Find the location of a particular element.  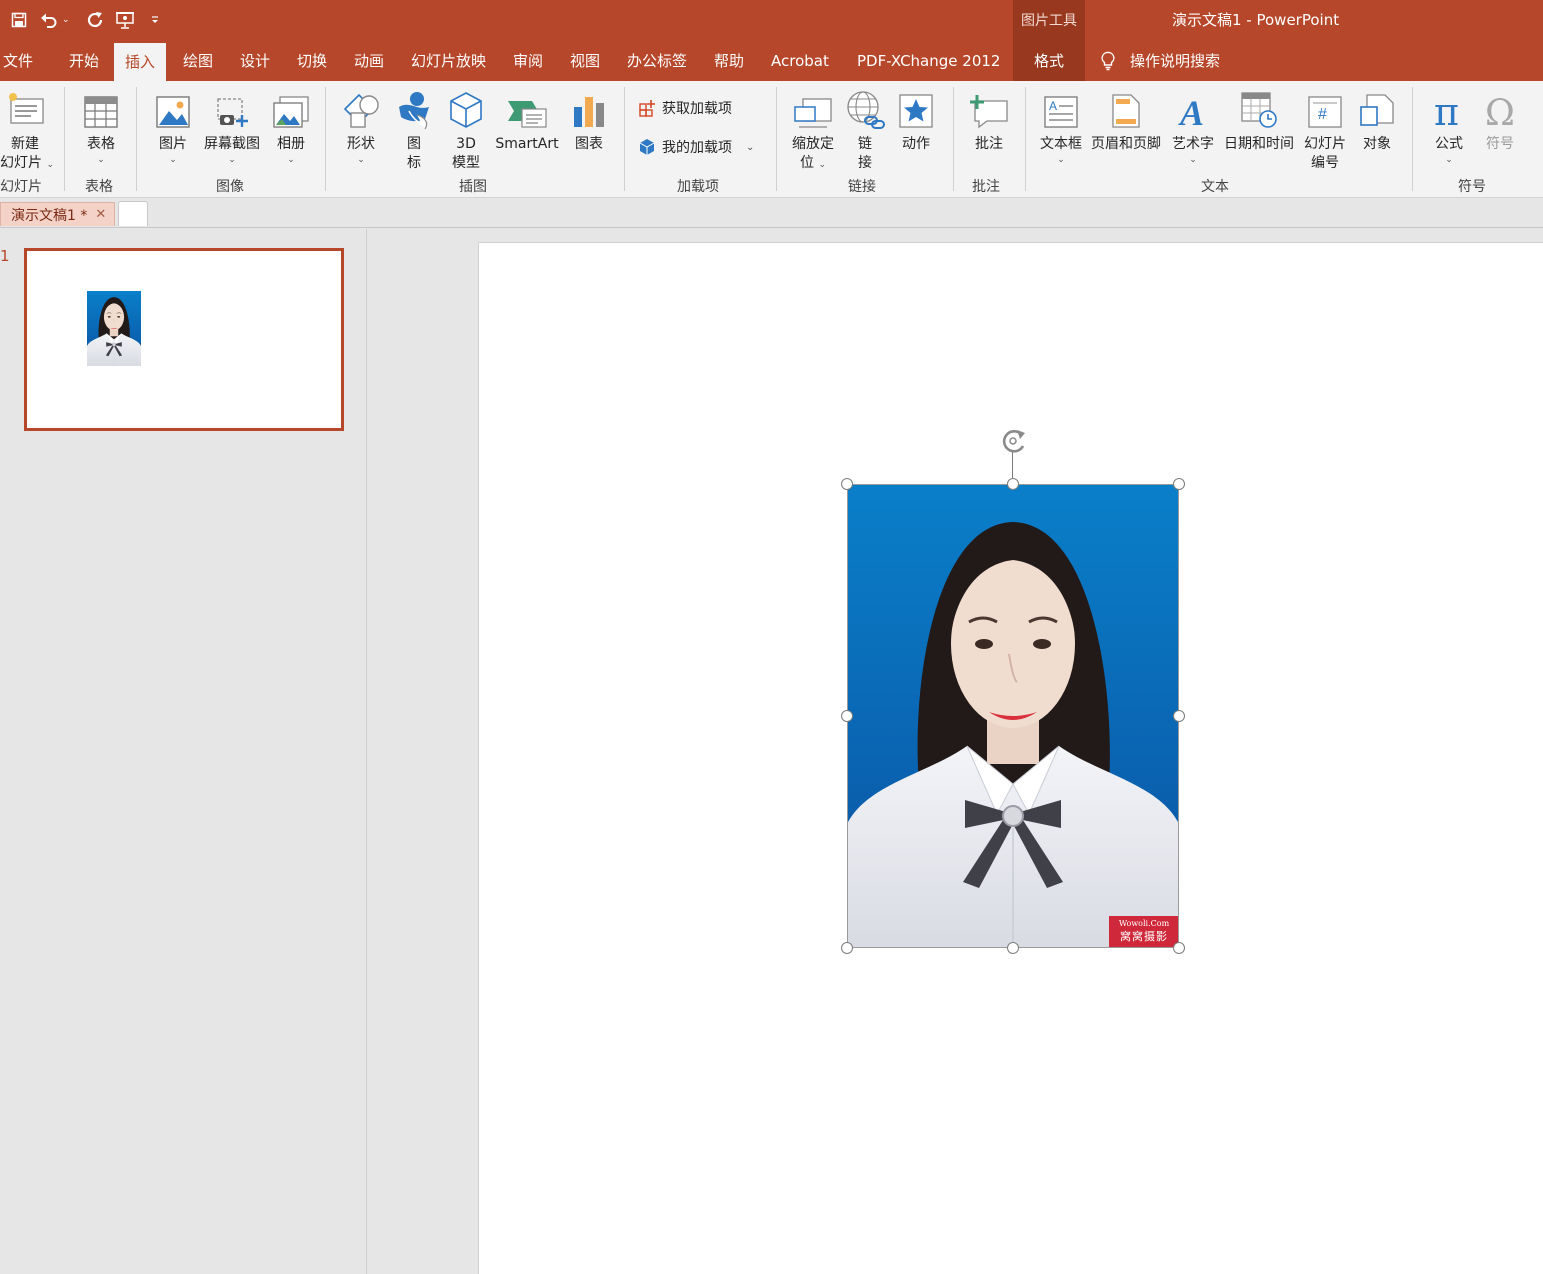

present-from-start-icon is located at coordinates (125, 20).